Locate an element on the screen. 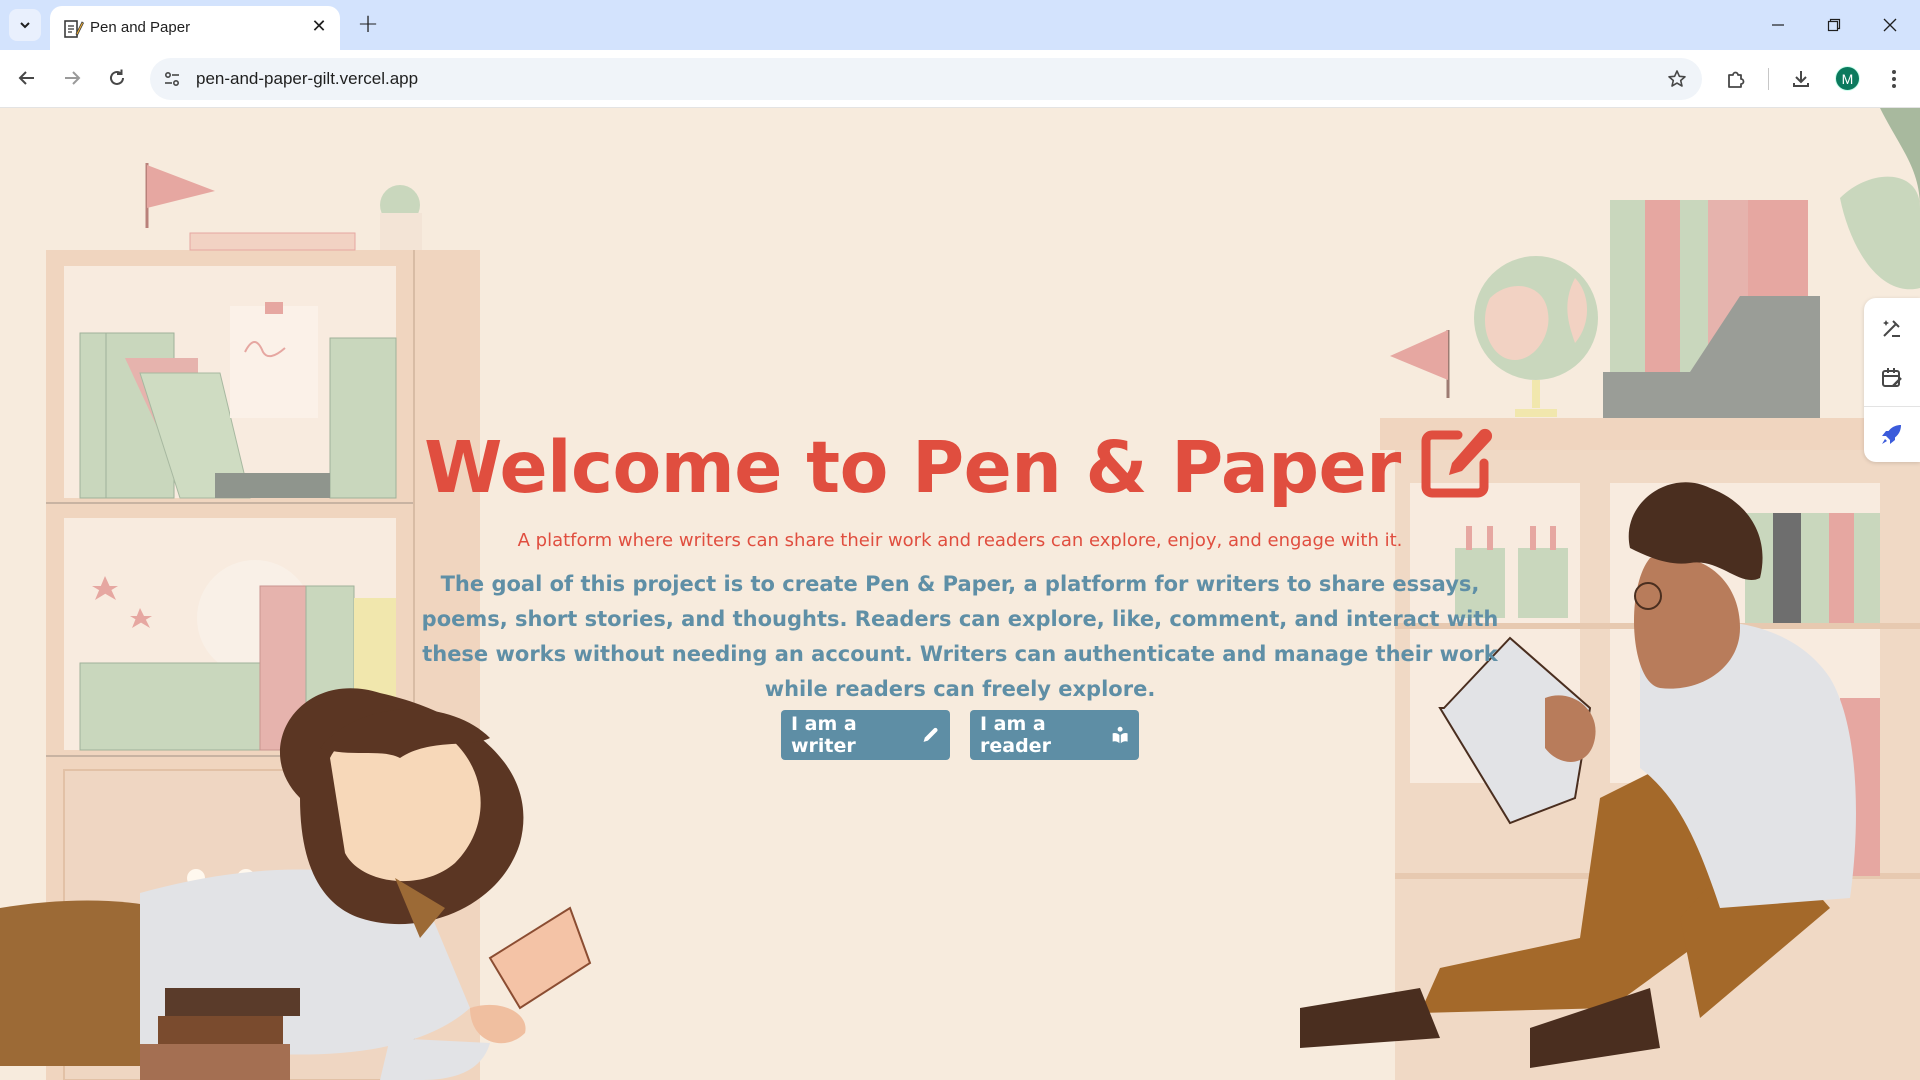 The width and height of the screenshot is (1920, 1080). back-button is located at coordinates (27, 78).